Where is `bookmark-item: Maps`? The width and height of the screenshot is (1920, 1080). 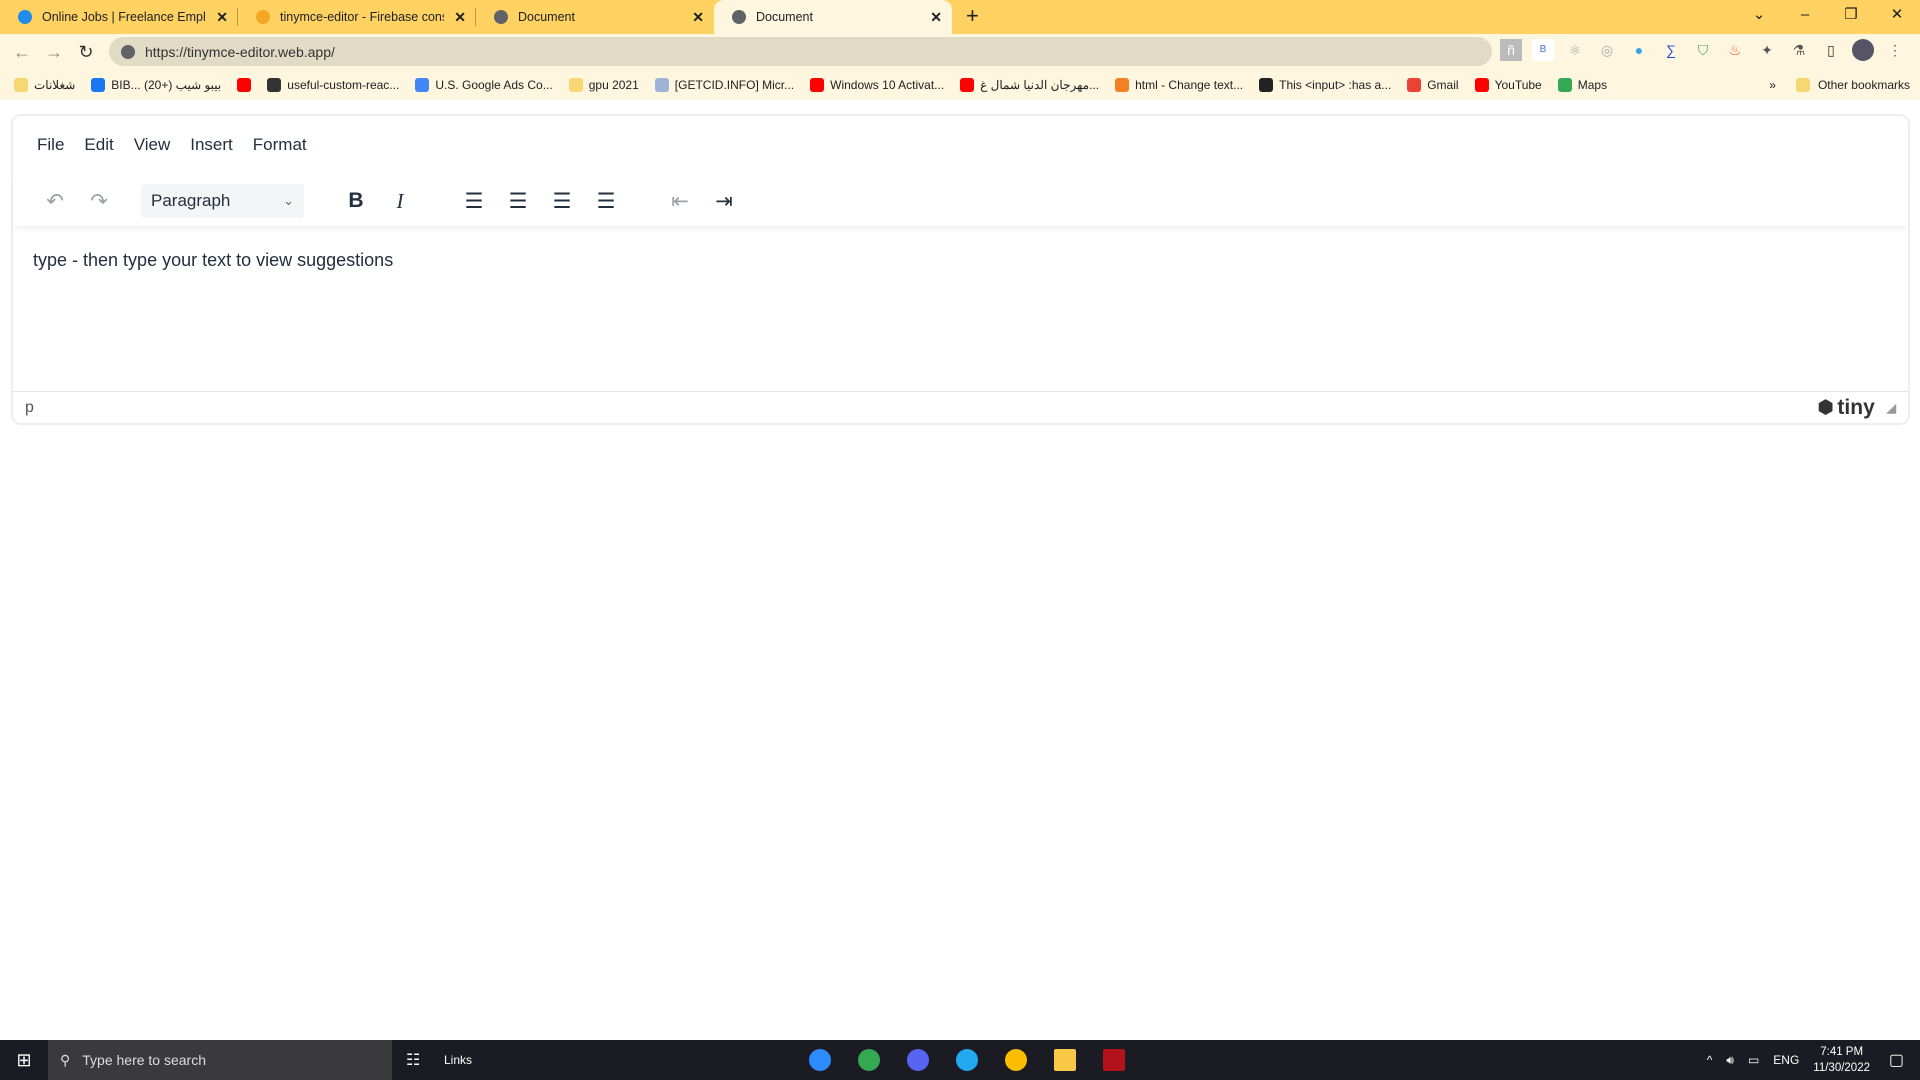 bookmark-item: Maps is located at coordinates (1582, 85).